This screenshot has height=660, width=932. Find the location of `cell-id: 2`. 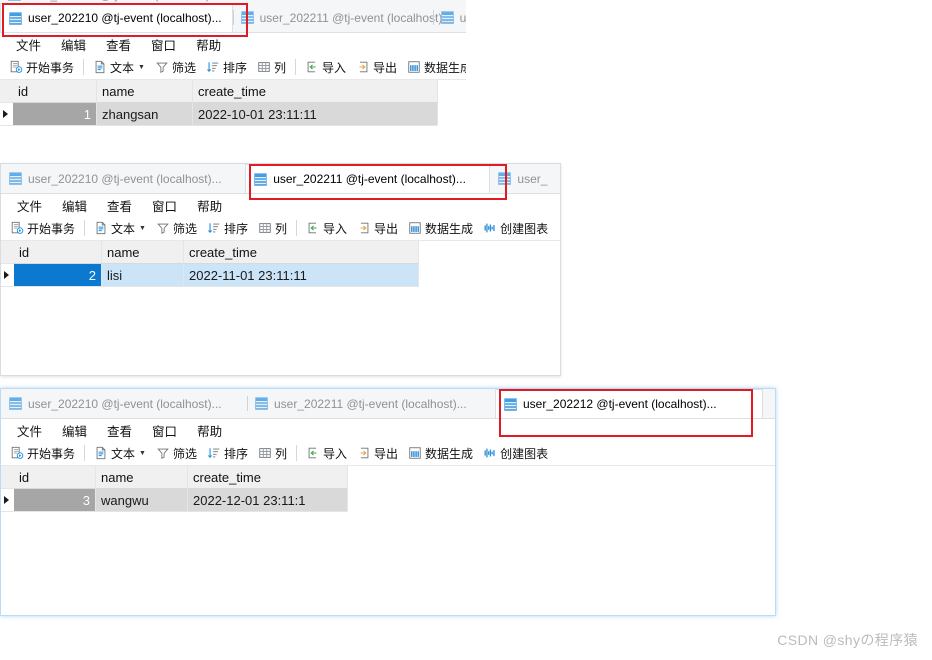

cell-id: 2 is located at coordinates (58, 275).